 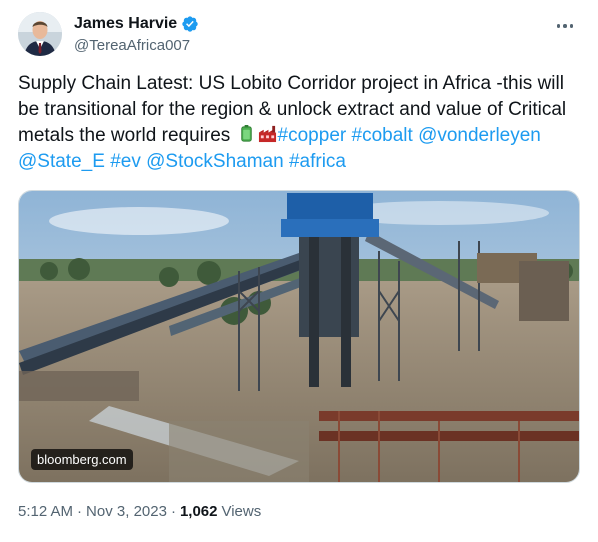 What do you see at coordinates (299, 35) in the screenshot?
I see `tweet-header: James Harvie @TereaAfrica007` at bounding box center [299, 35].